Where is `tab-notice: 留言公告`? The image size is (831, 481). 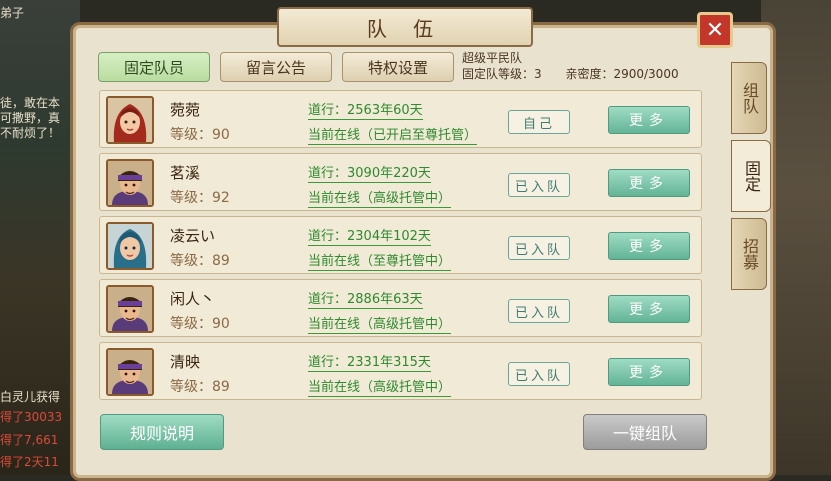
tab-notice: 留言公告 is located at coordinates (276, 67).